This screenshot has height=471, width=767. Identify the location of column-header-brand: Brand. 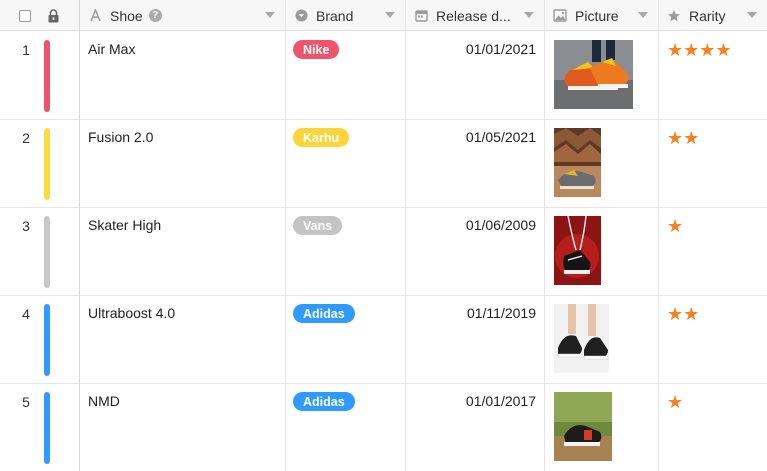
(349, 15).